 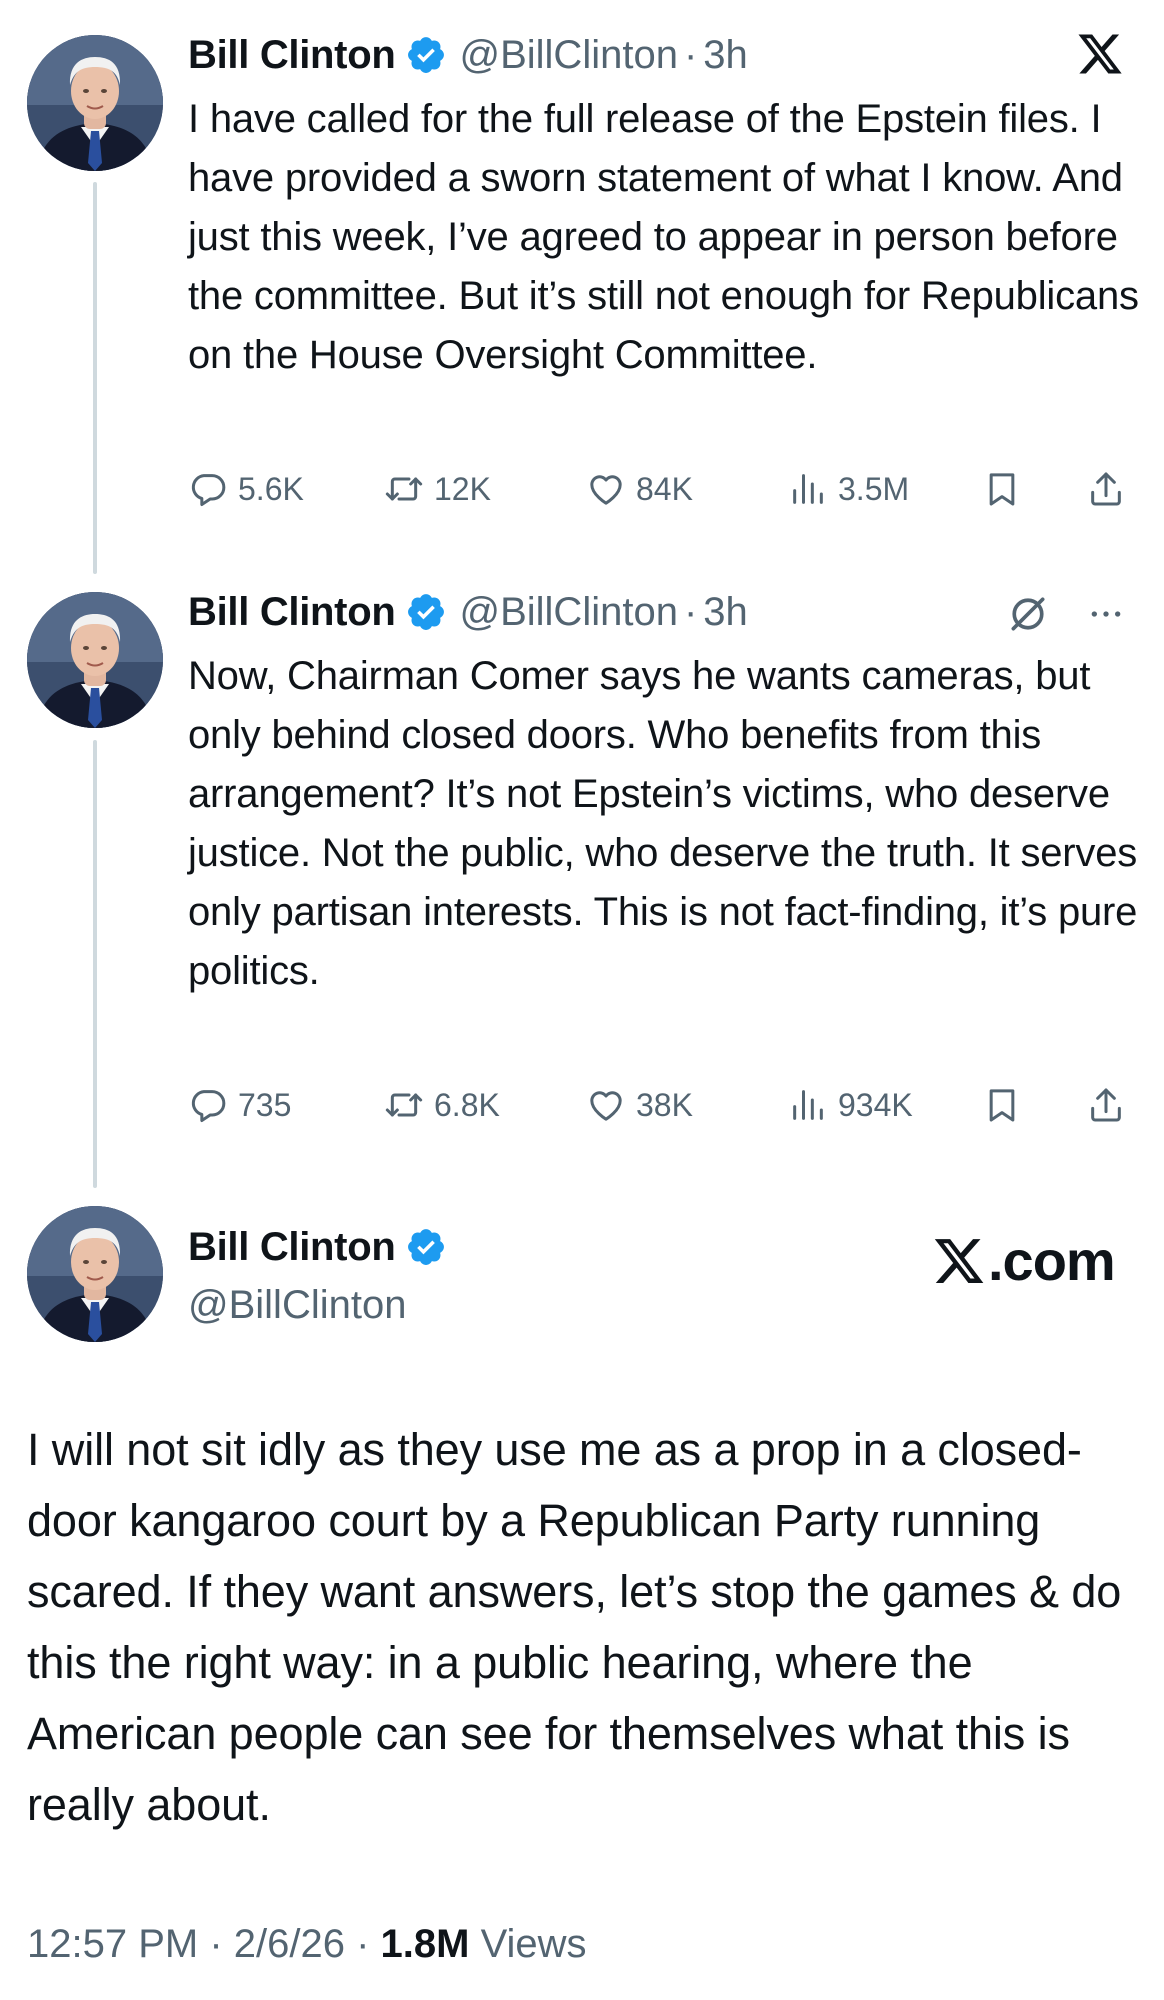 I want to click on site-label: .com, so click(x=1052, y=1260).